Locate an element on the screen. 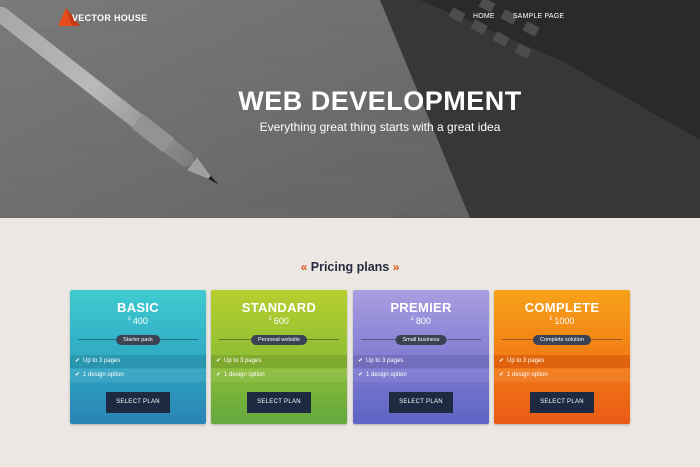 The height and width of the screenshot is (467, 700). plan-tag: Small business is located at coordinates (421, 340).